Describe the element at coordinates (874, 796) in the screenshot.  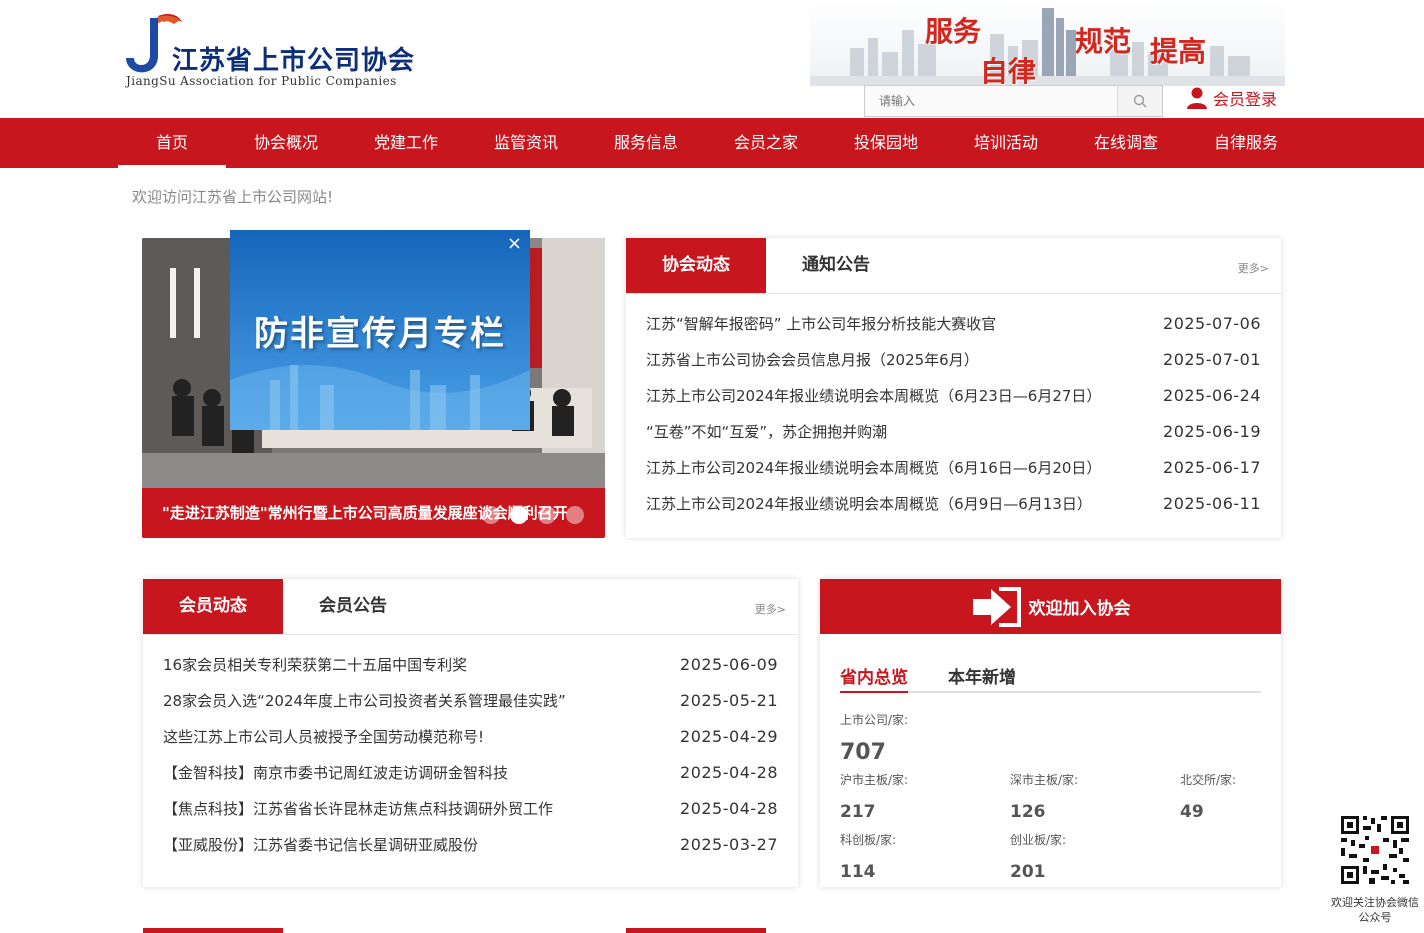
I see `stat-sh-main: 沪市主板/家: 217` at that location.